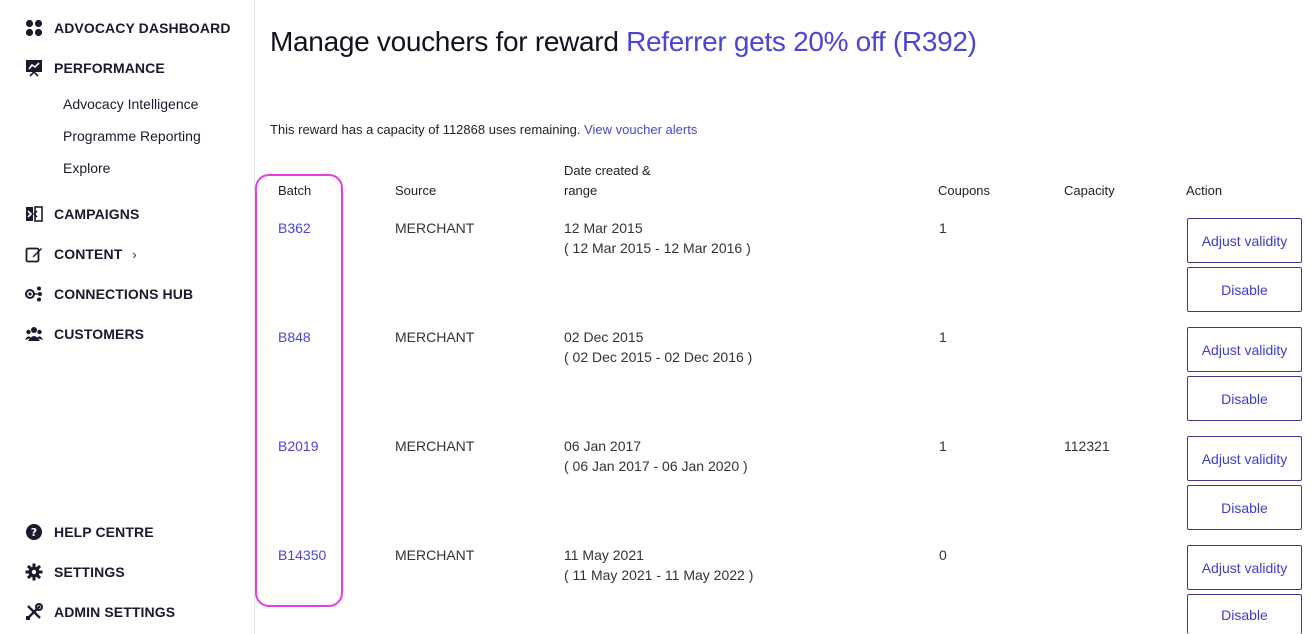 This screenshot has height=634, width=1311. What do you see at coordinates (34, 612) in the screenshot?
I see `tools-icon` at bounding box center [34, 612].